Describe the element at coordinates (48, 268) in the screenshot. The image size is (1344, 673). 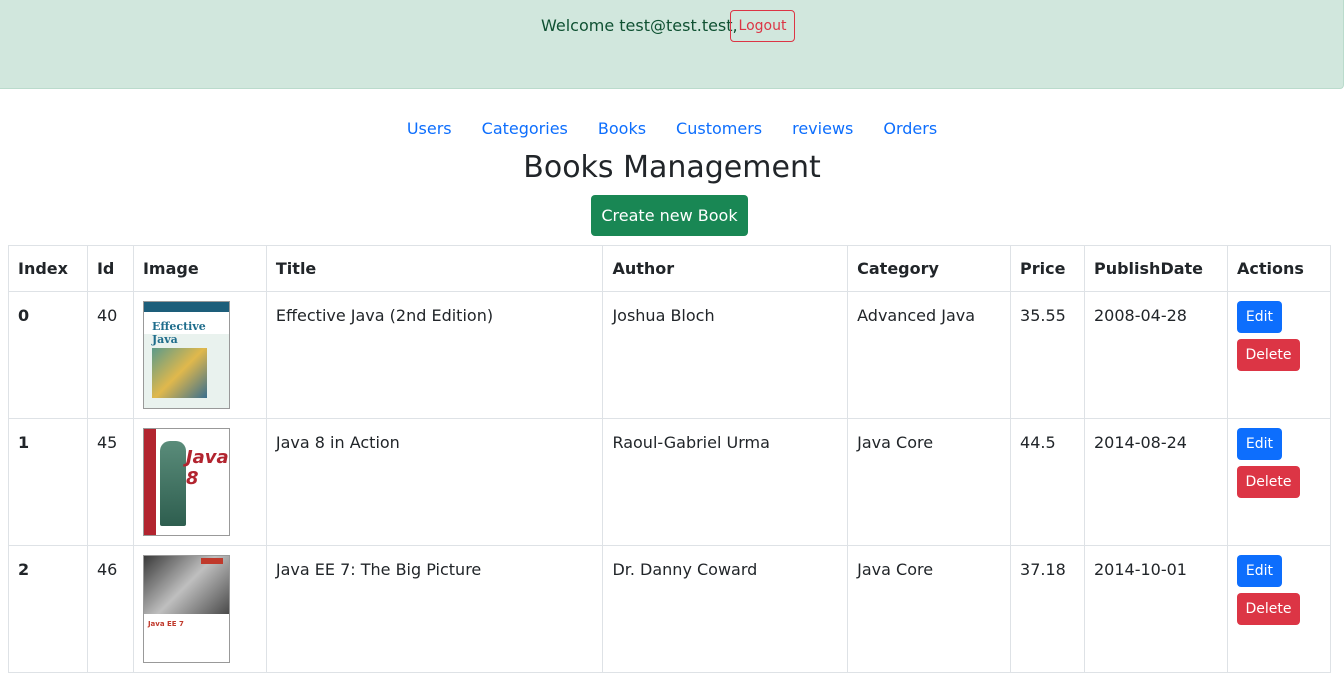
I see `column-header-index: Index` at that location.